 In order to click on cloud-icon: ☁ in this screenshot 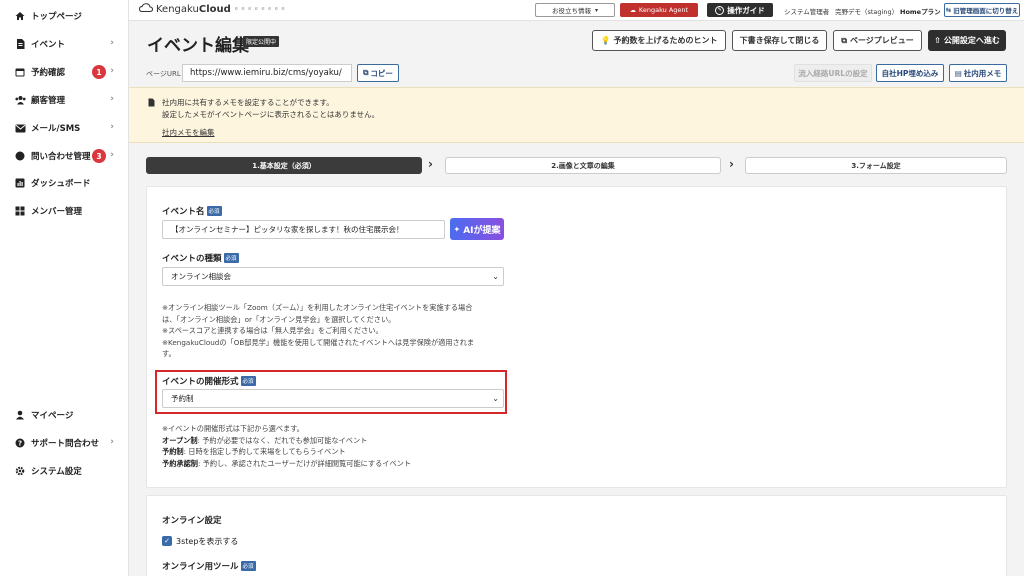, I will do `click(632, 10)`.